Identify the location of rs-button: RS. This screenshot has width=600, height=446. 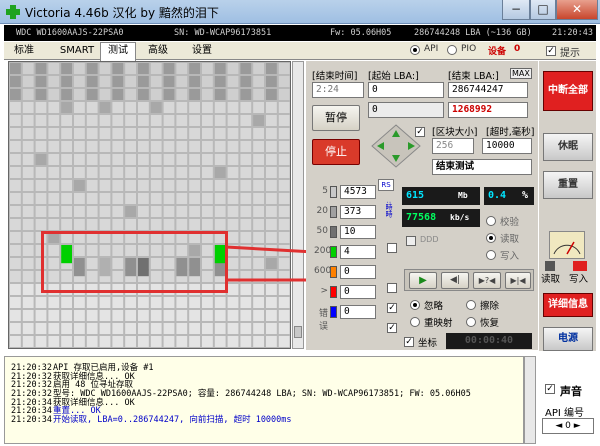
(386, 185).